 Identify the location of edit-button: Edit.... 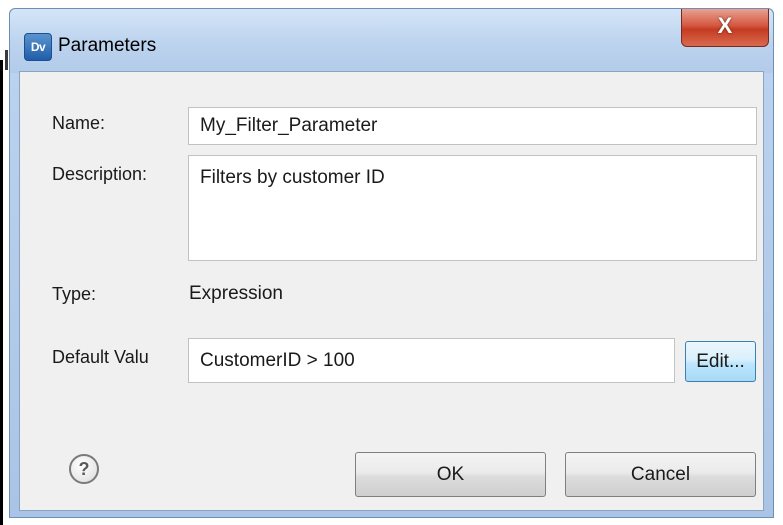
(720, 361).